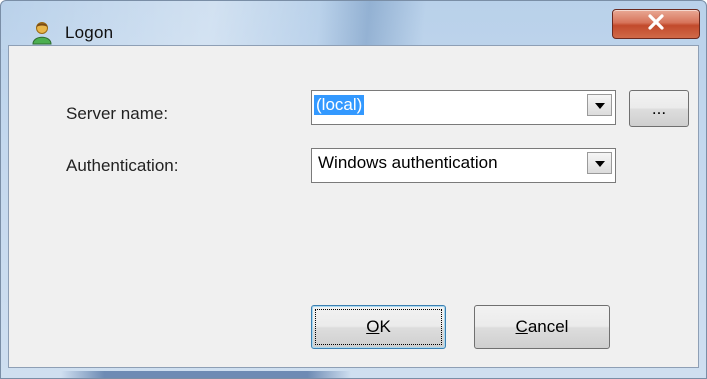 The image size is (707, 379). Describe the element at coordinates (206, 374) in the screenshot. I see `window-frame-shadow` at that location.